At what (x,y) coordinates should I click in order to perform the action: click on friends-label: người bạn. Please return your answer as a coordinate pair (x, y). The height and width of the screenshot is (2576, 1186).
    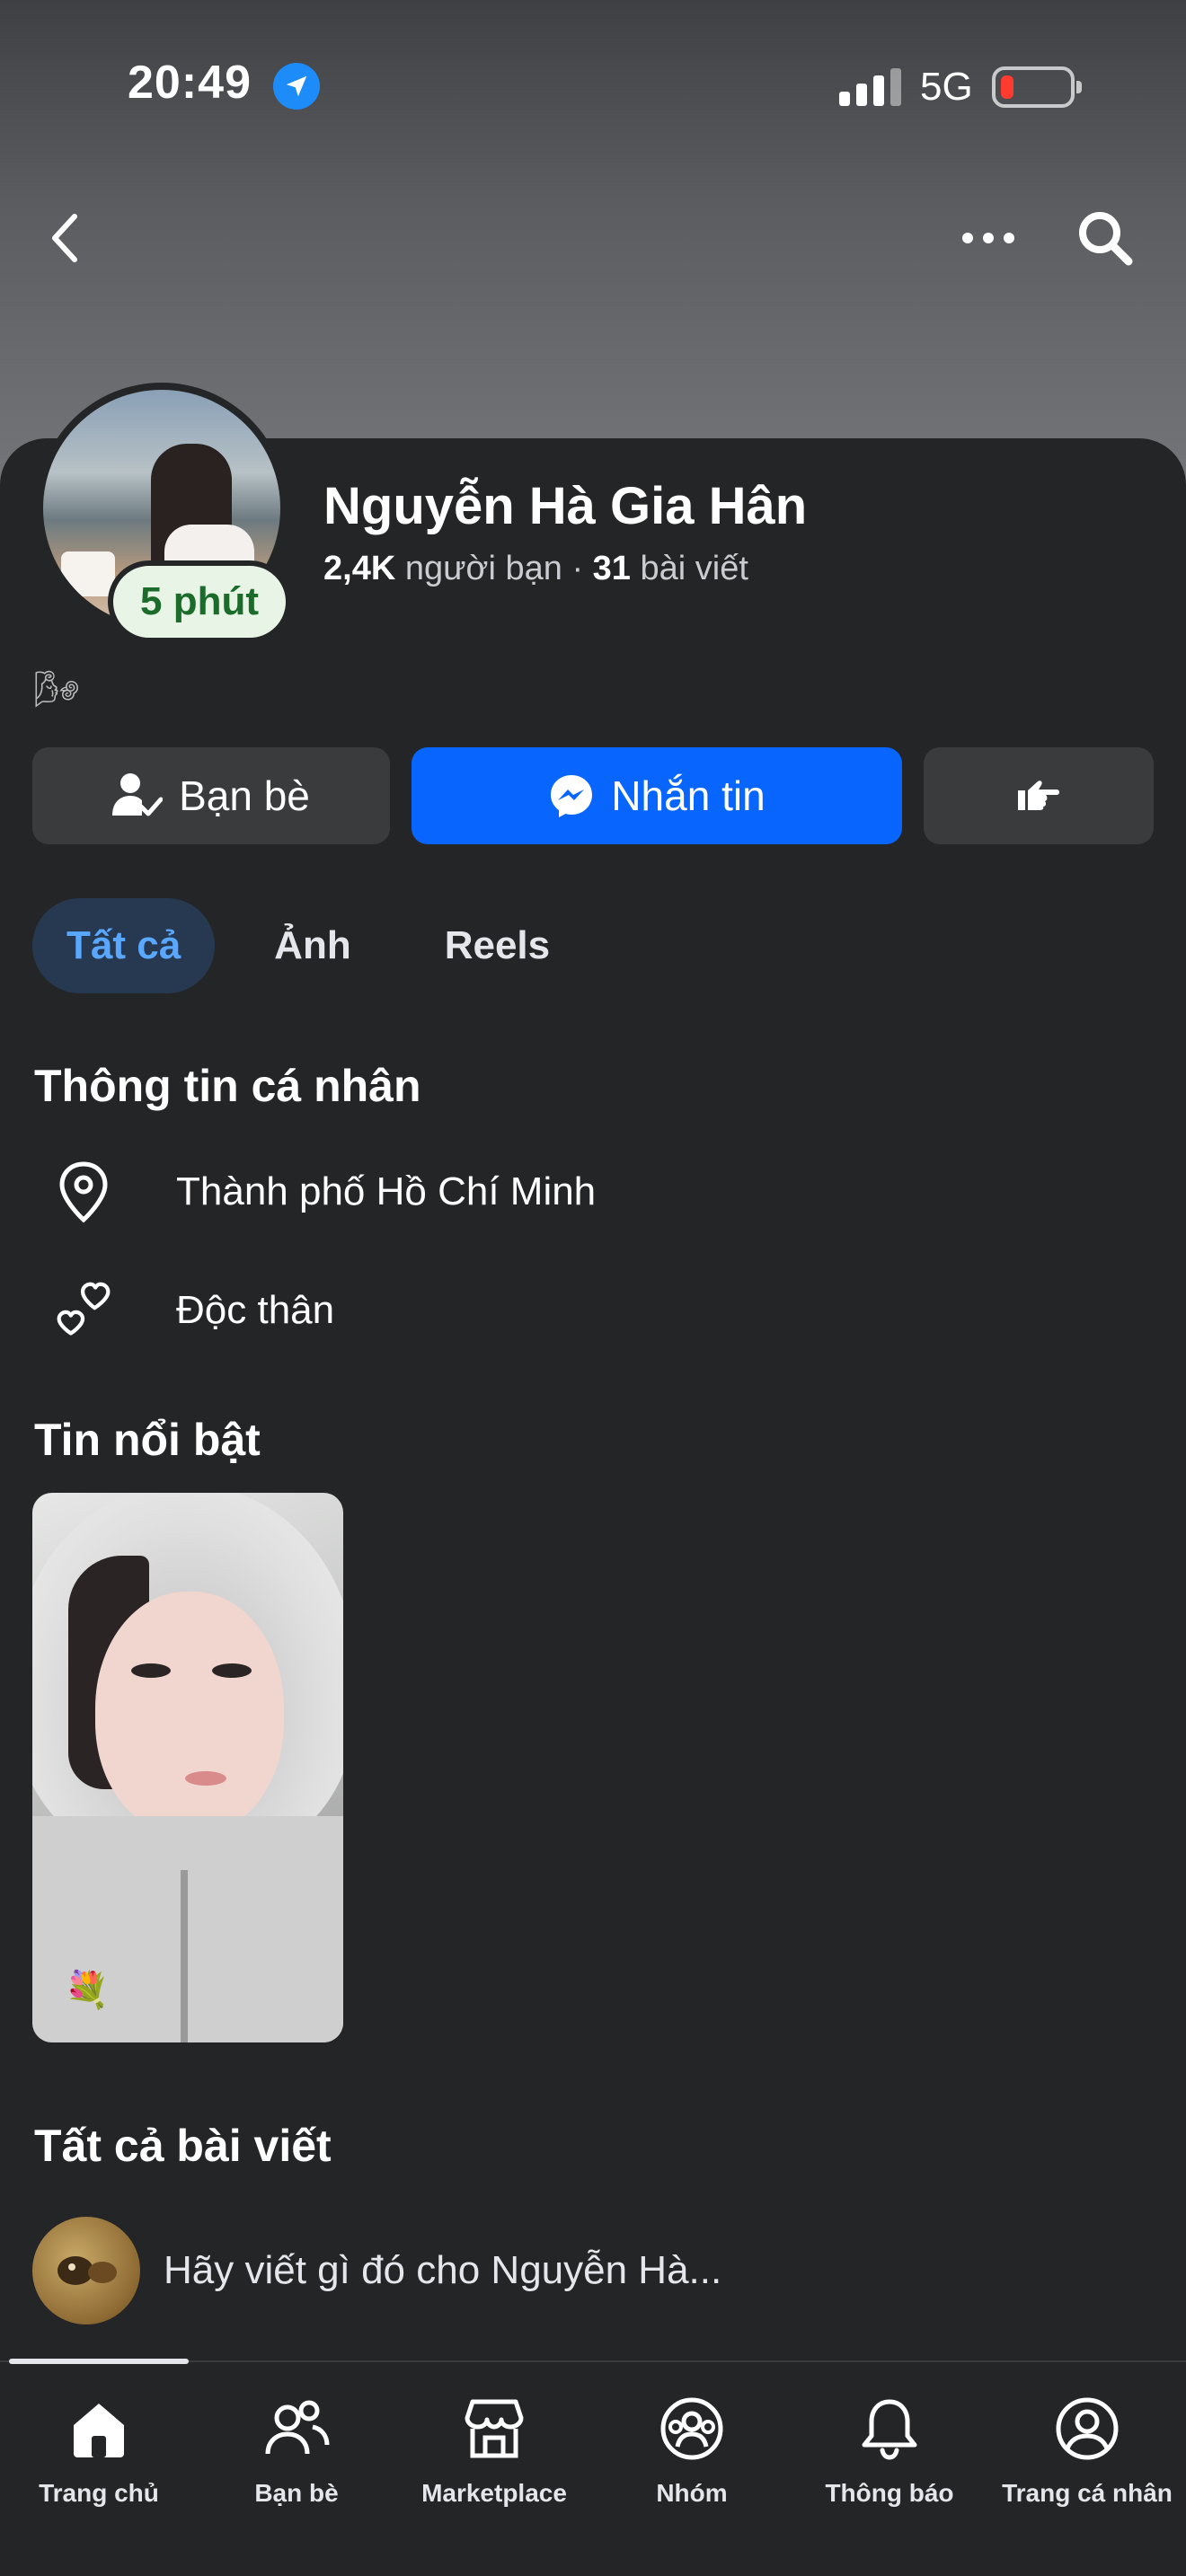
    Looking at the image, I should click on (483, 568).